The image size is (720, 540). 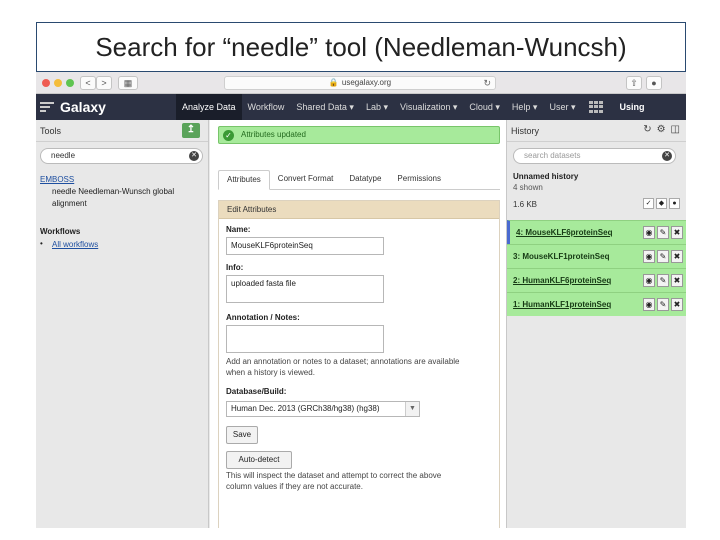 I want to click on tool-needle-line1: needle Needleman-Wunsch global, so click(x=113, y=192).